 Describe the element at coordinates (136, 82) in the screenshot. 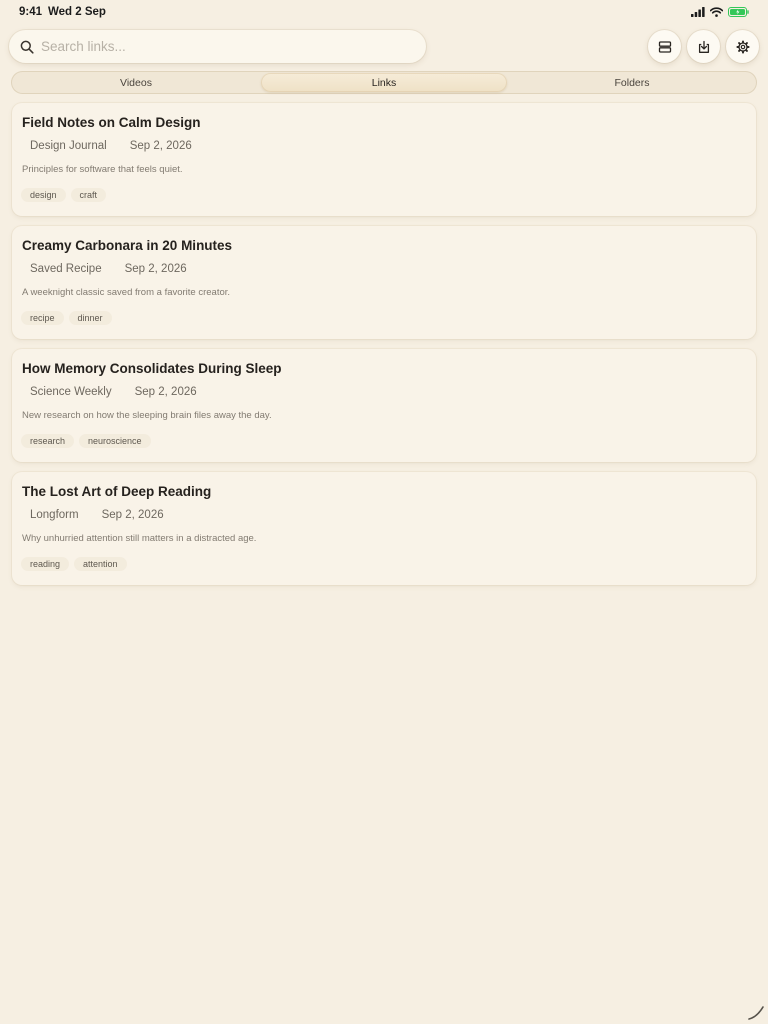

I see `tab-videos: Videos` at that location.